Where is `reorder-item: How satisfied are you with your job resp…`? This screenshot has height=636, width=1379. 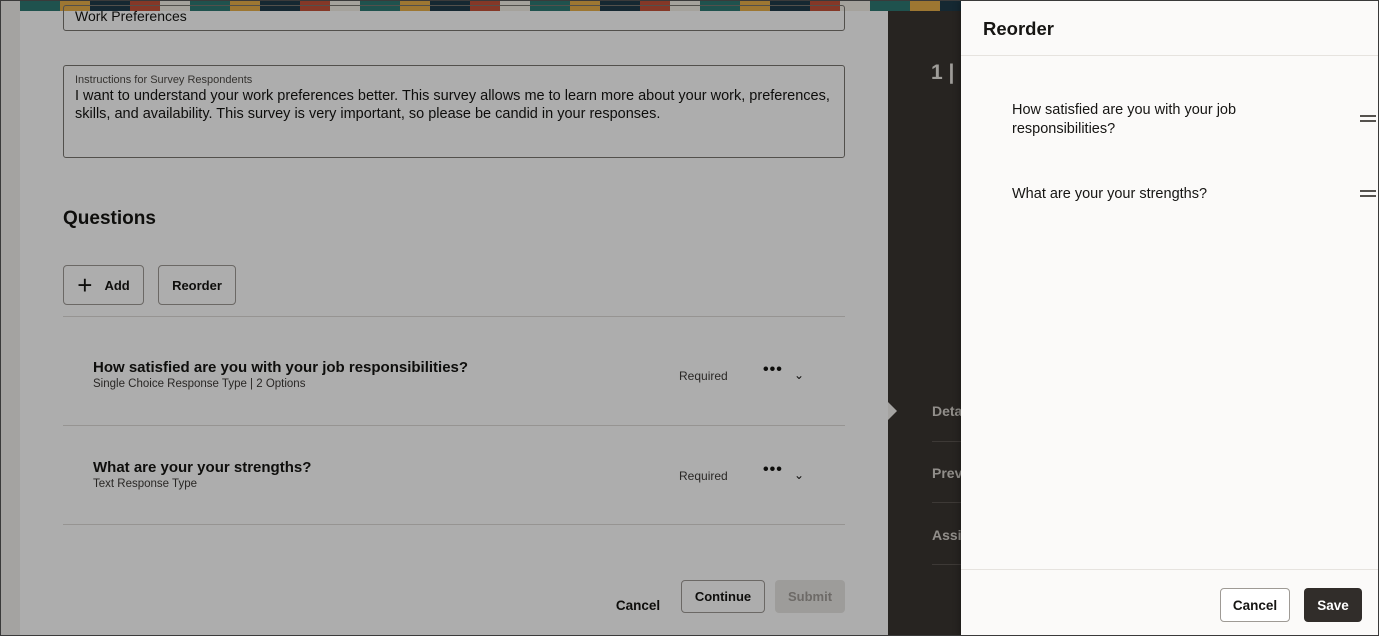
reorder-item: How satisfied are you with your job resp… is located at coordinates (1194, 120).